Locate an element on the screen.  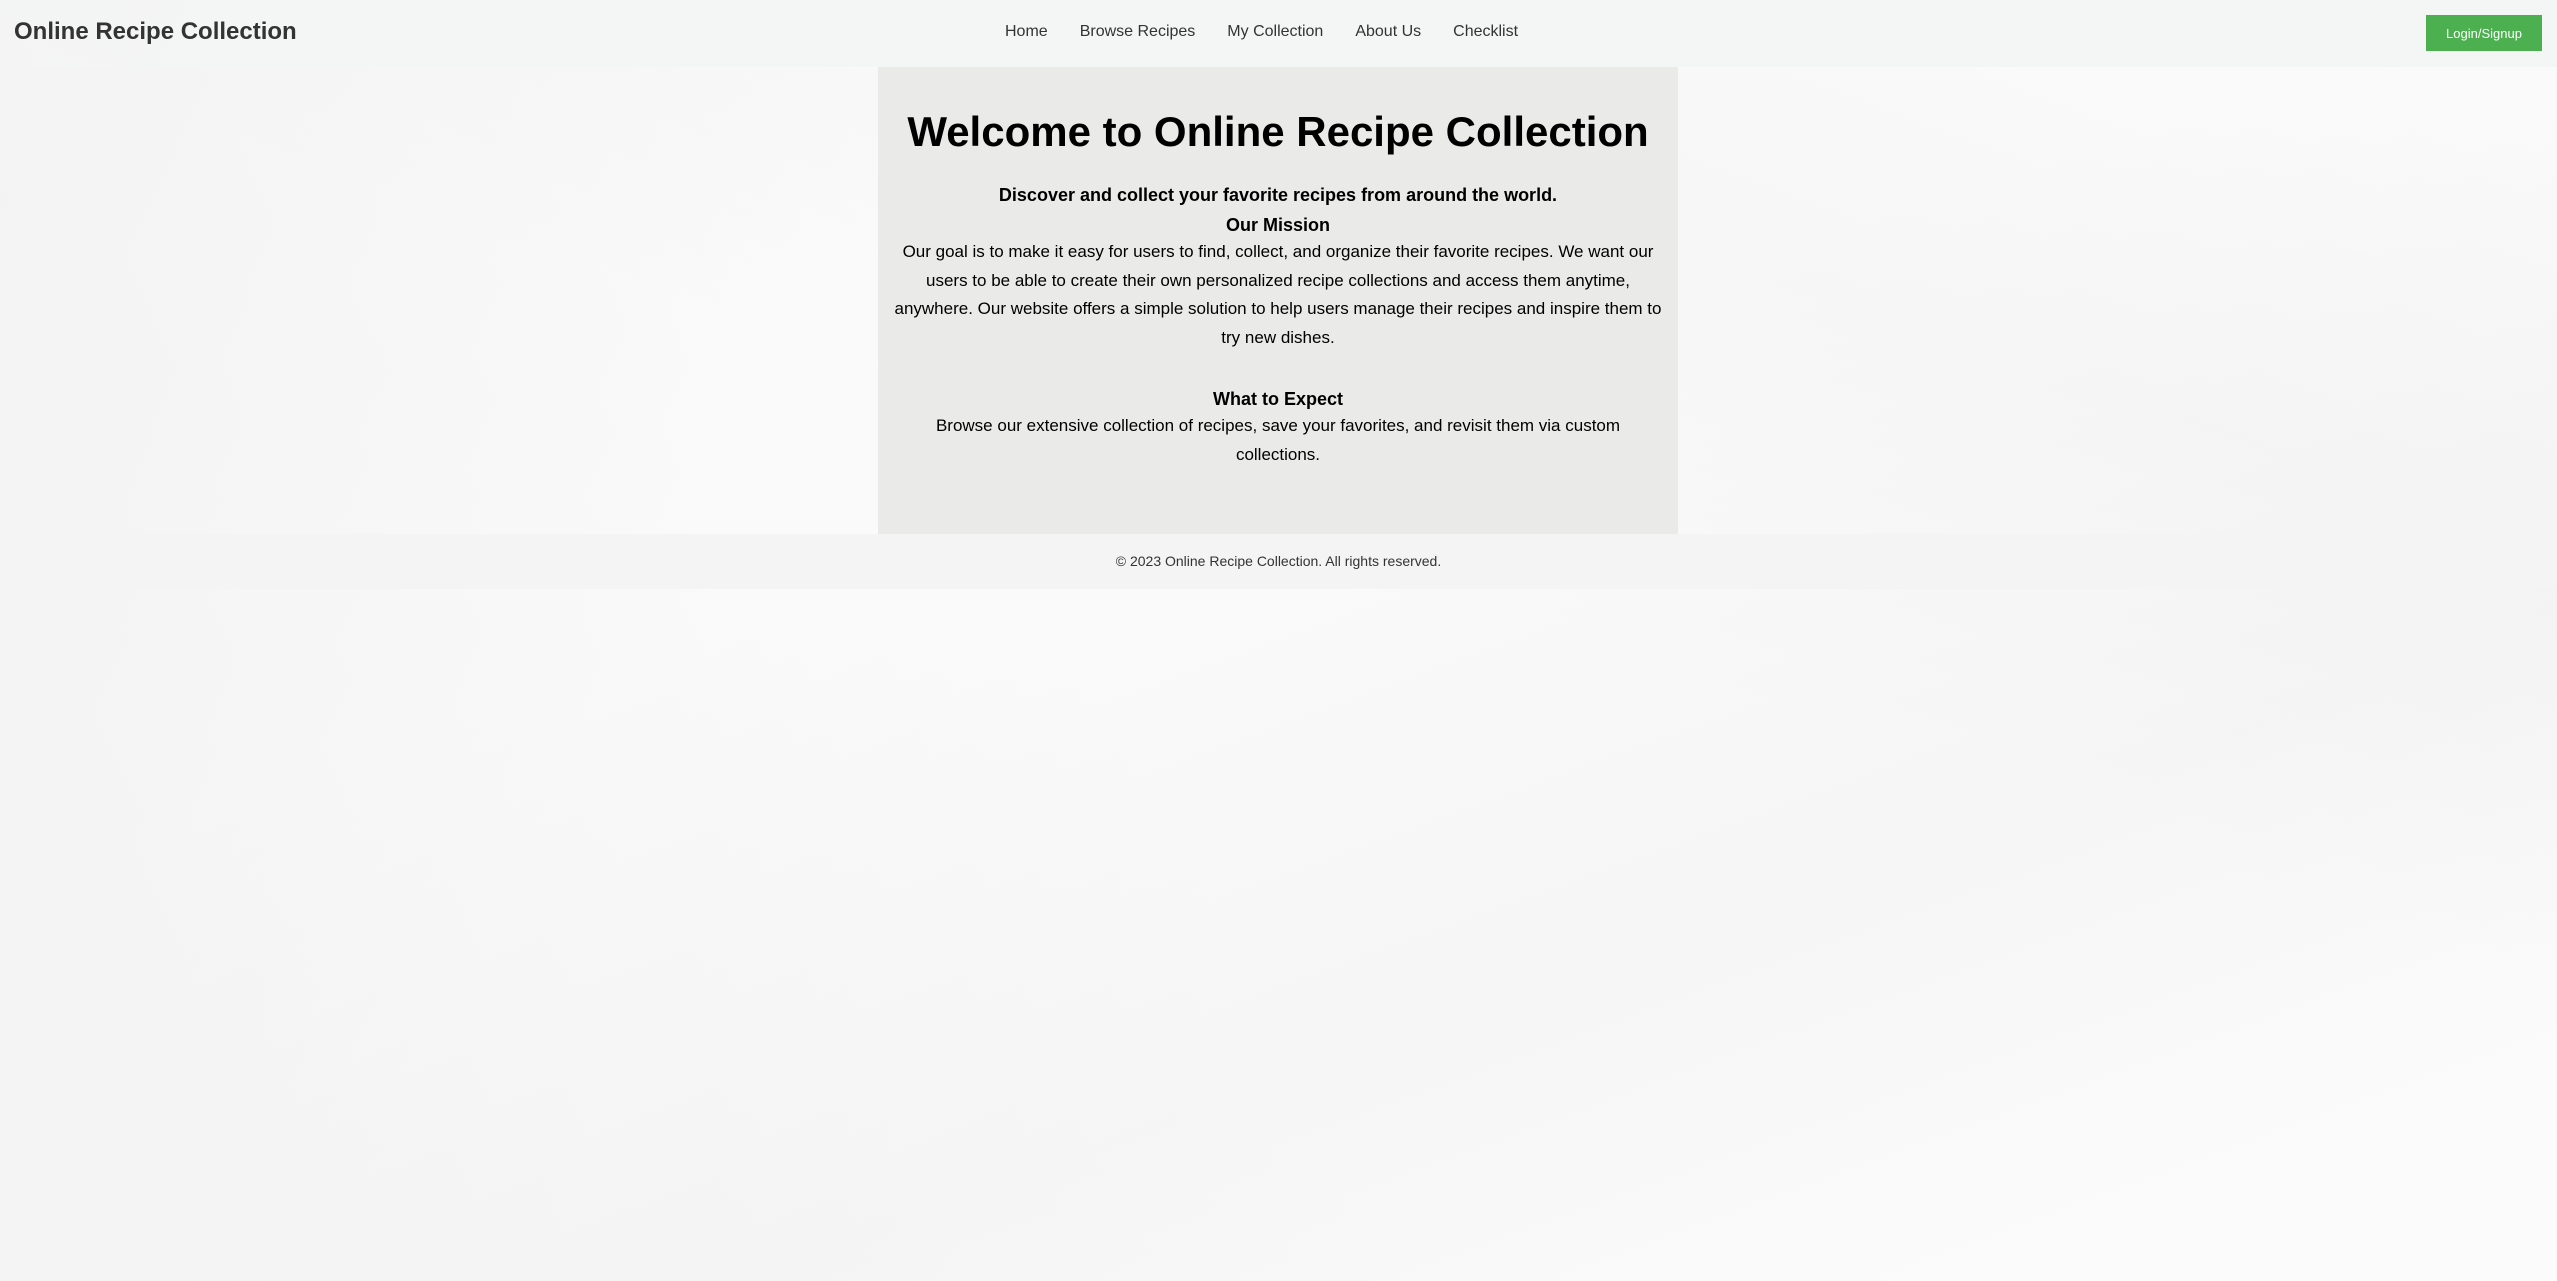
nav-item-checklist: Checklist is located at coordinates (1485, 32).